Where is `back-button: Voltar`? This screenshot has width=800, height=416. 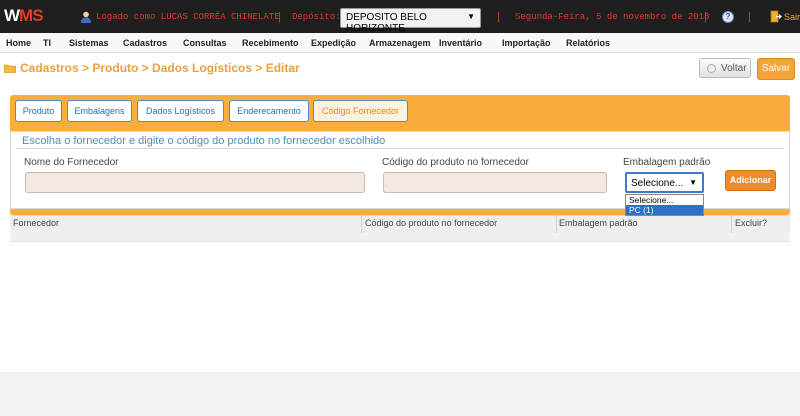 back-button: Voltar is located at coordinates (725, 68).